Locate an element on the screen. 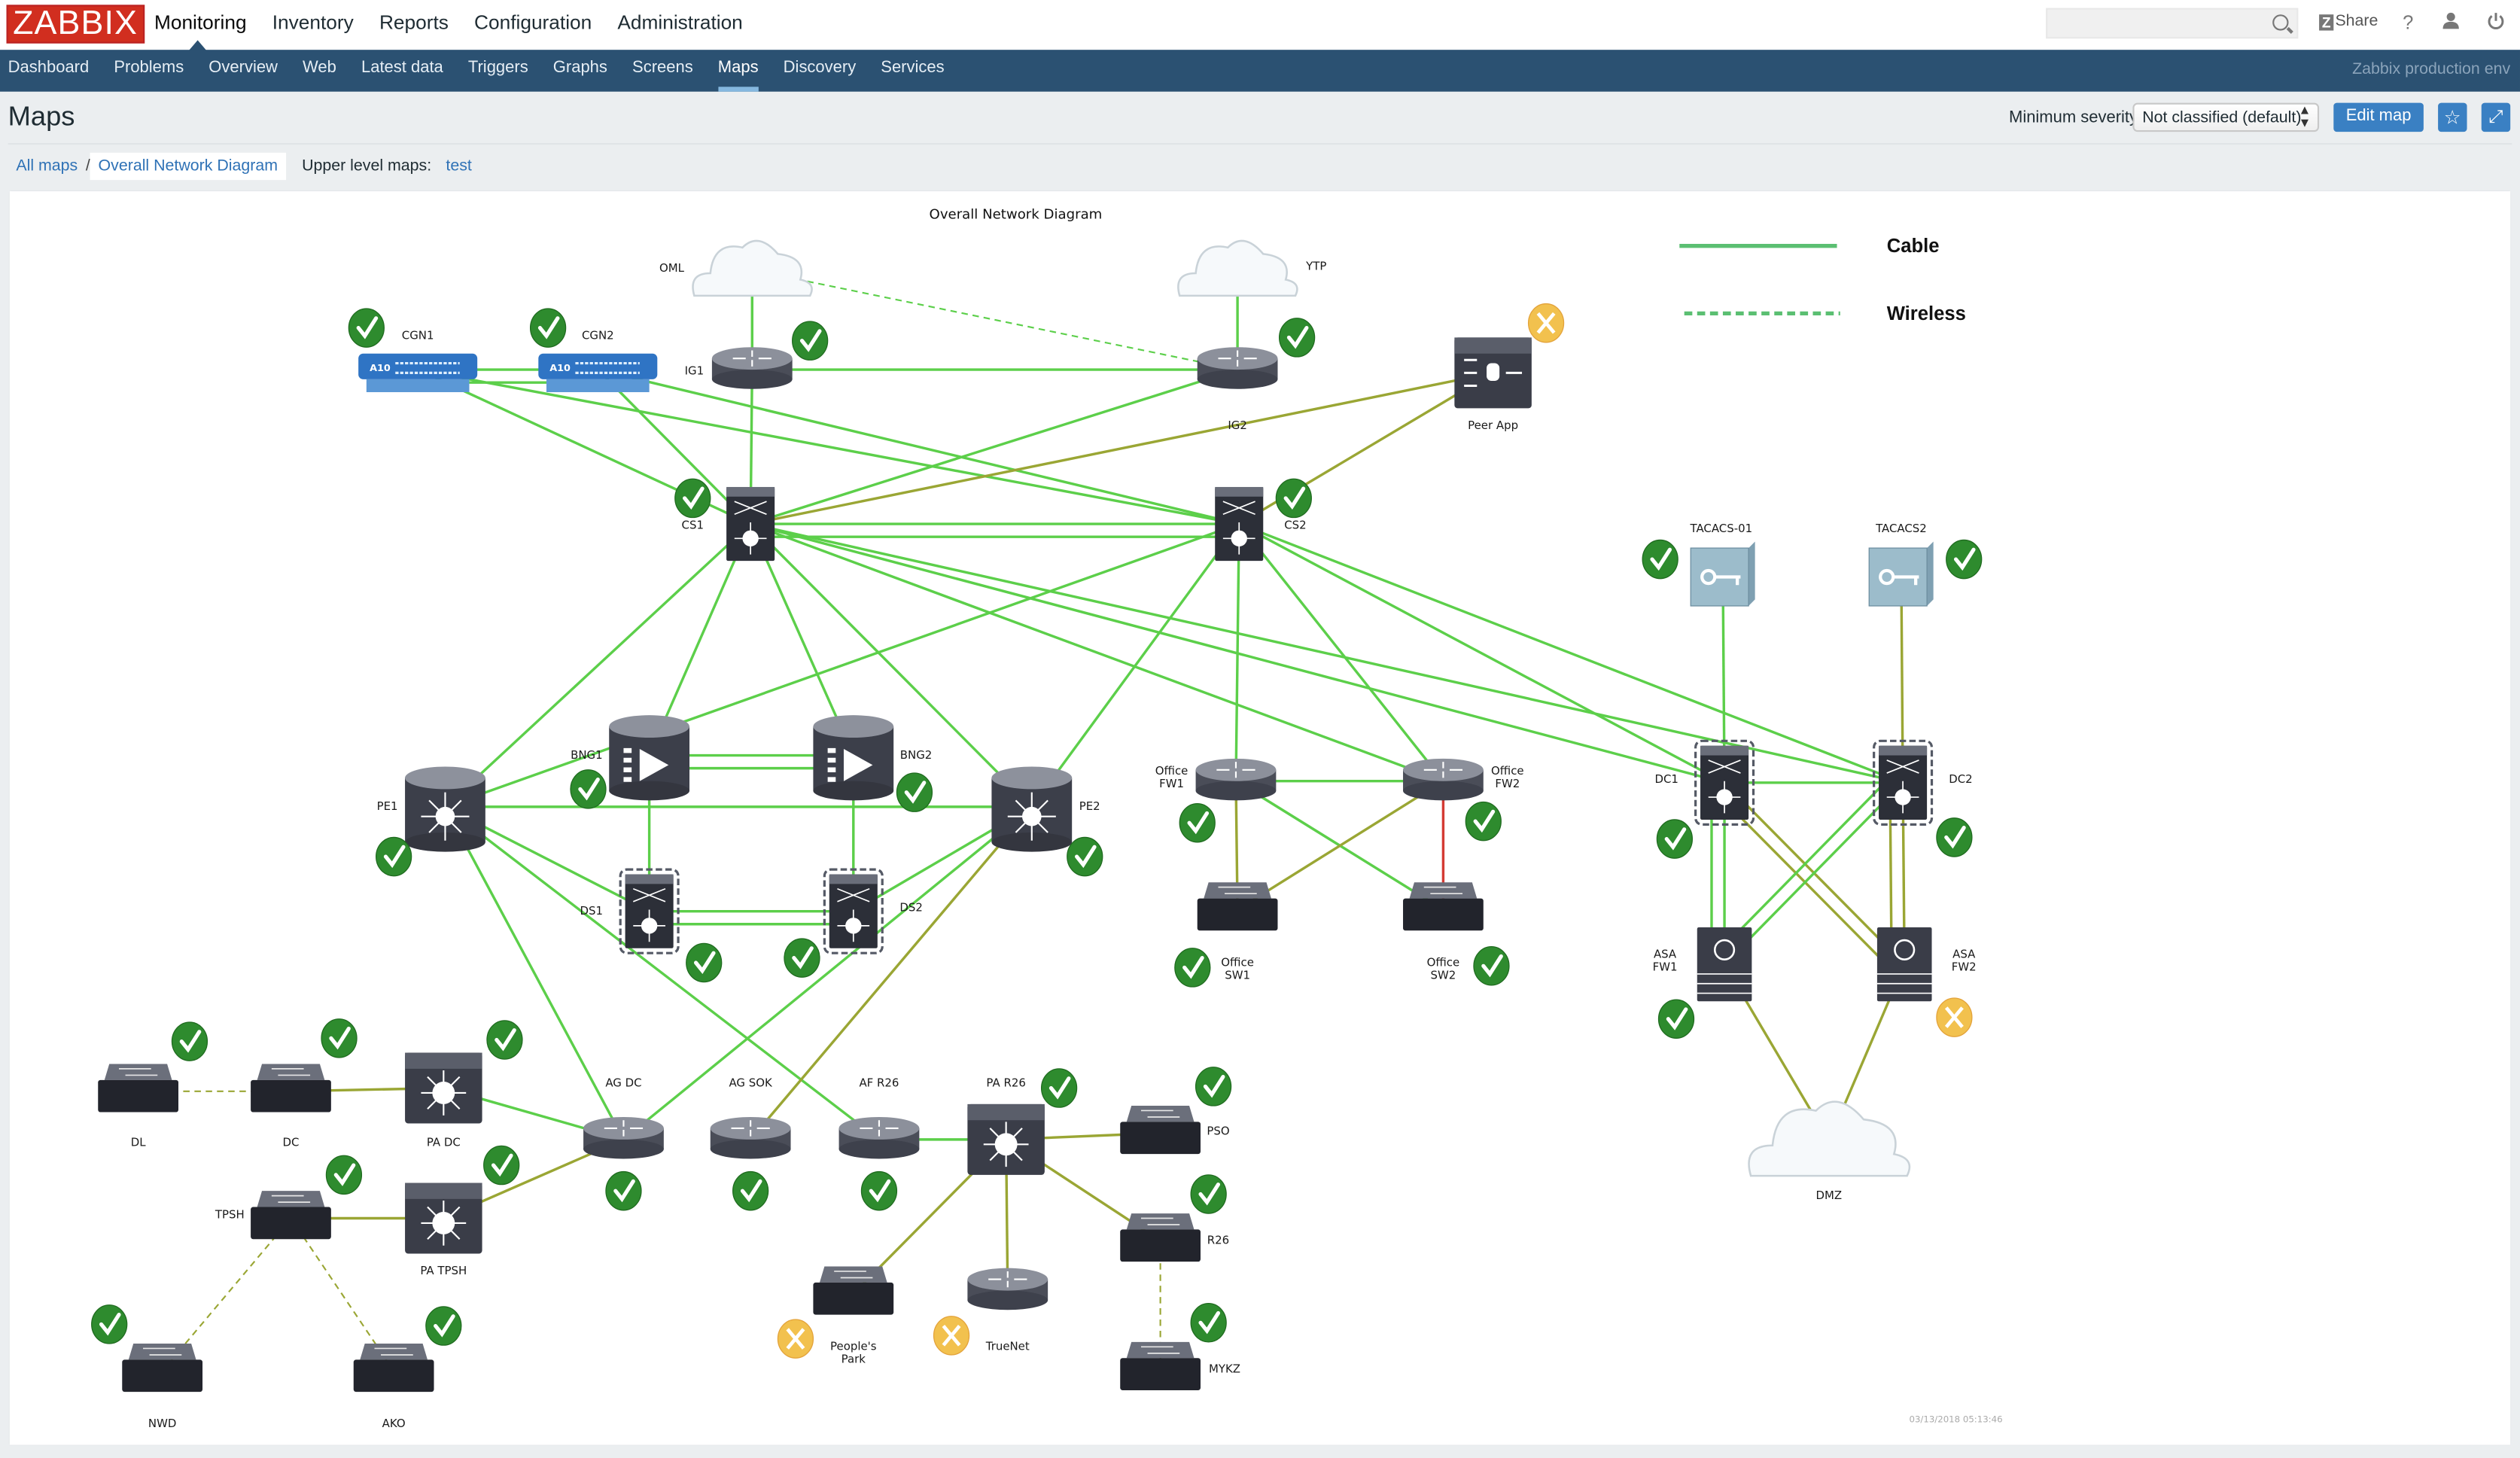  subnav-overview: Overview is located at coordinates (243, 68).